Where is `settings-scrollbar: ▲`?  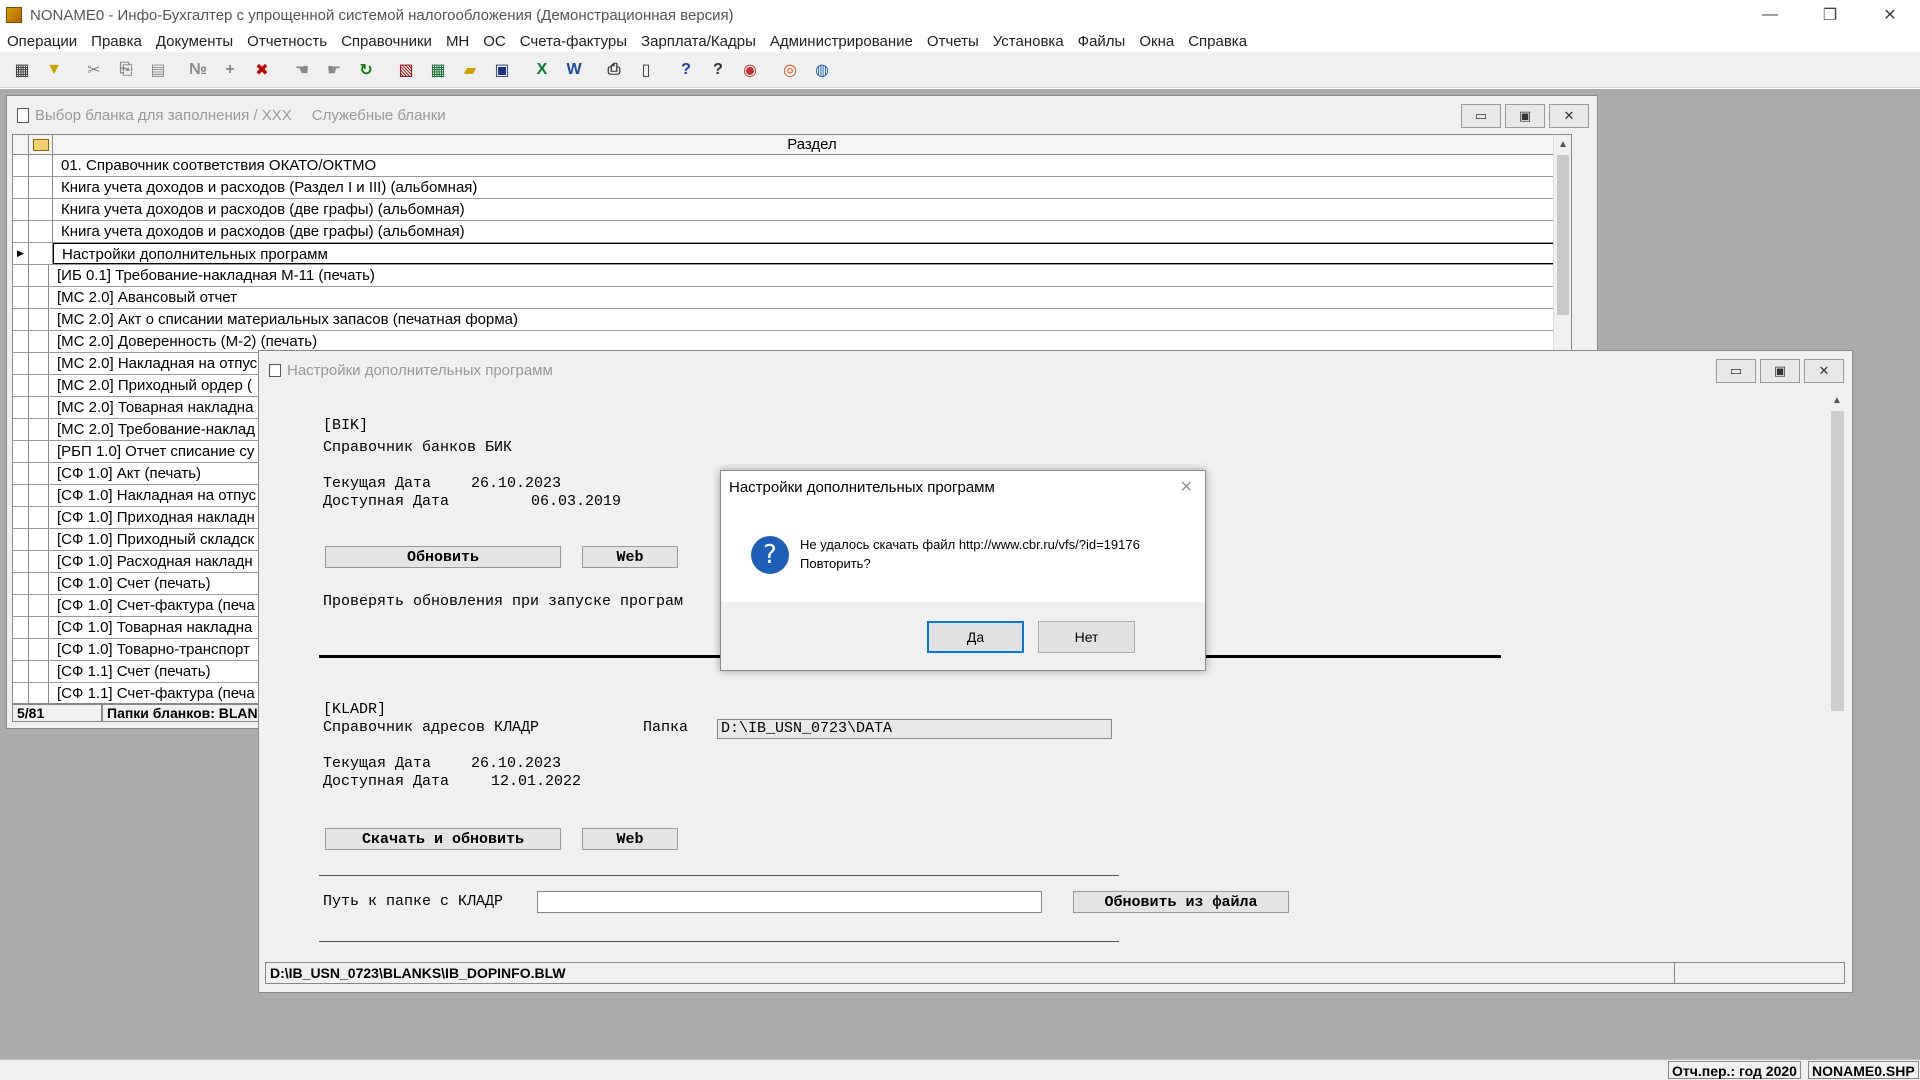
settings-scrollbar: ▲ is located at coordinates (1837, 671).